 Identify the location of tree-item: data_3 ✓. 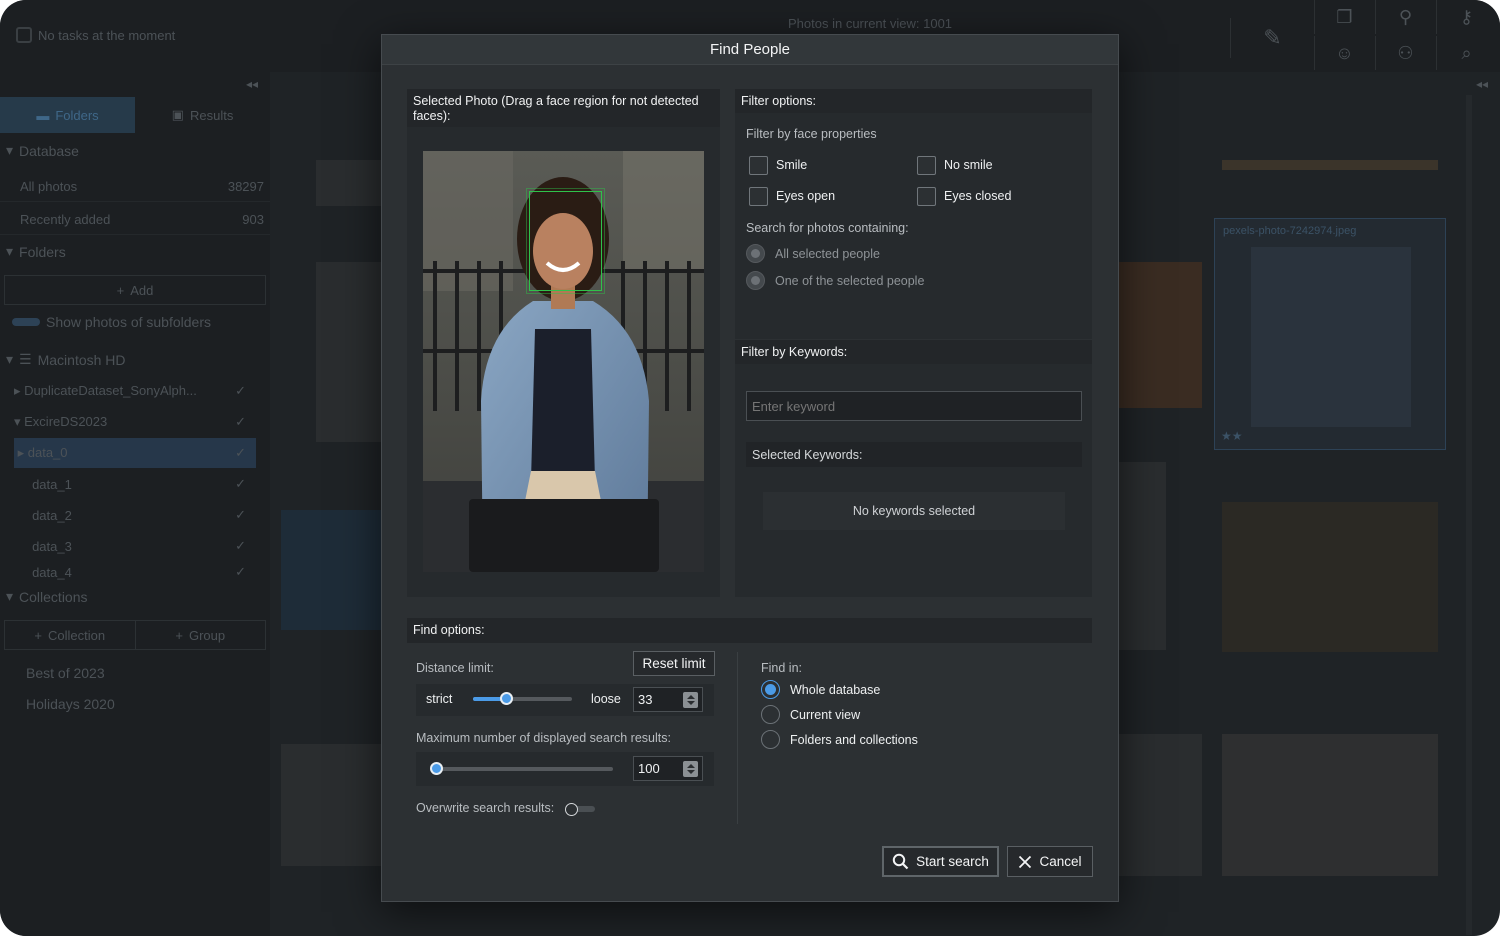
(135, 546).